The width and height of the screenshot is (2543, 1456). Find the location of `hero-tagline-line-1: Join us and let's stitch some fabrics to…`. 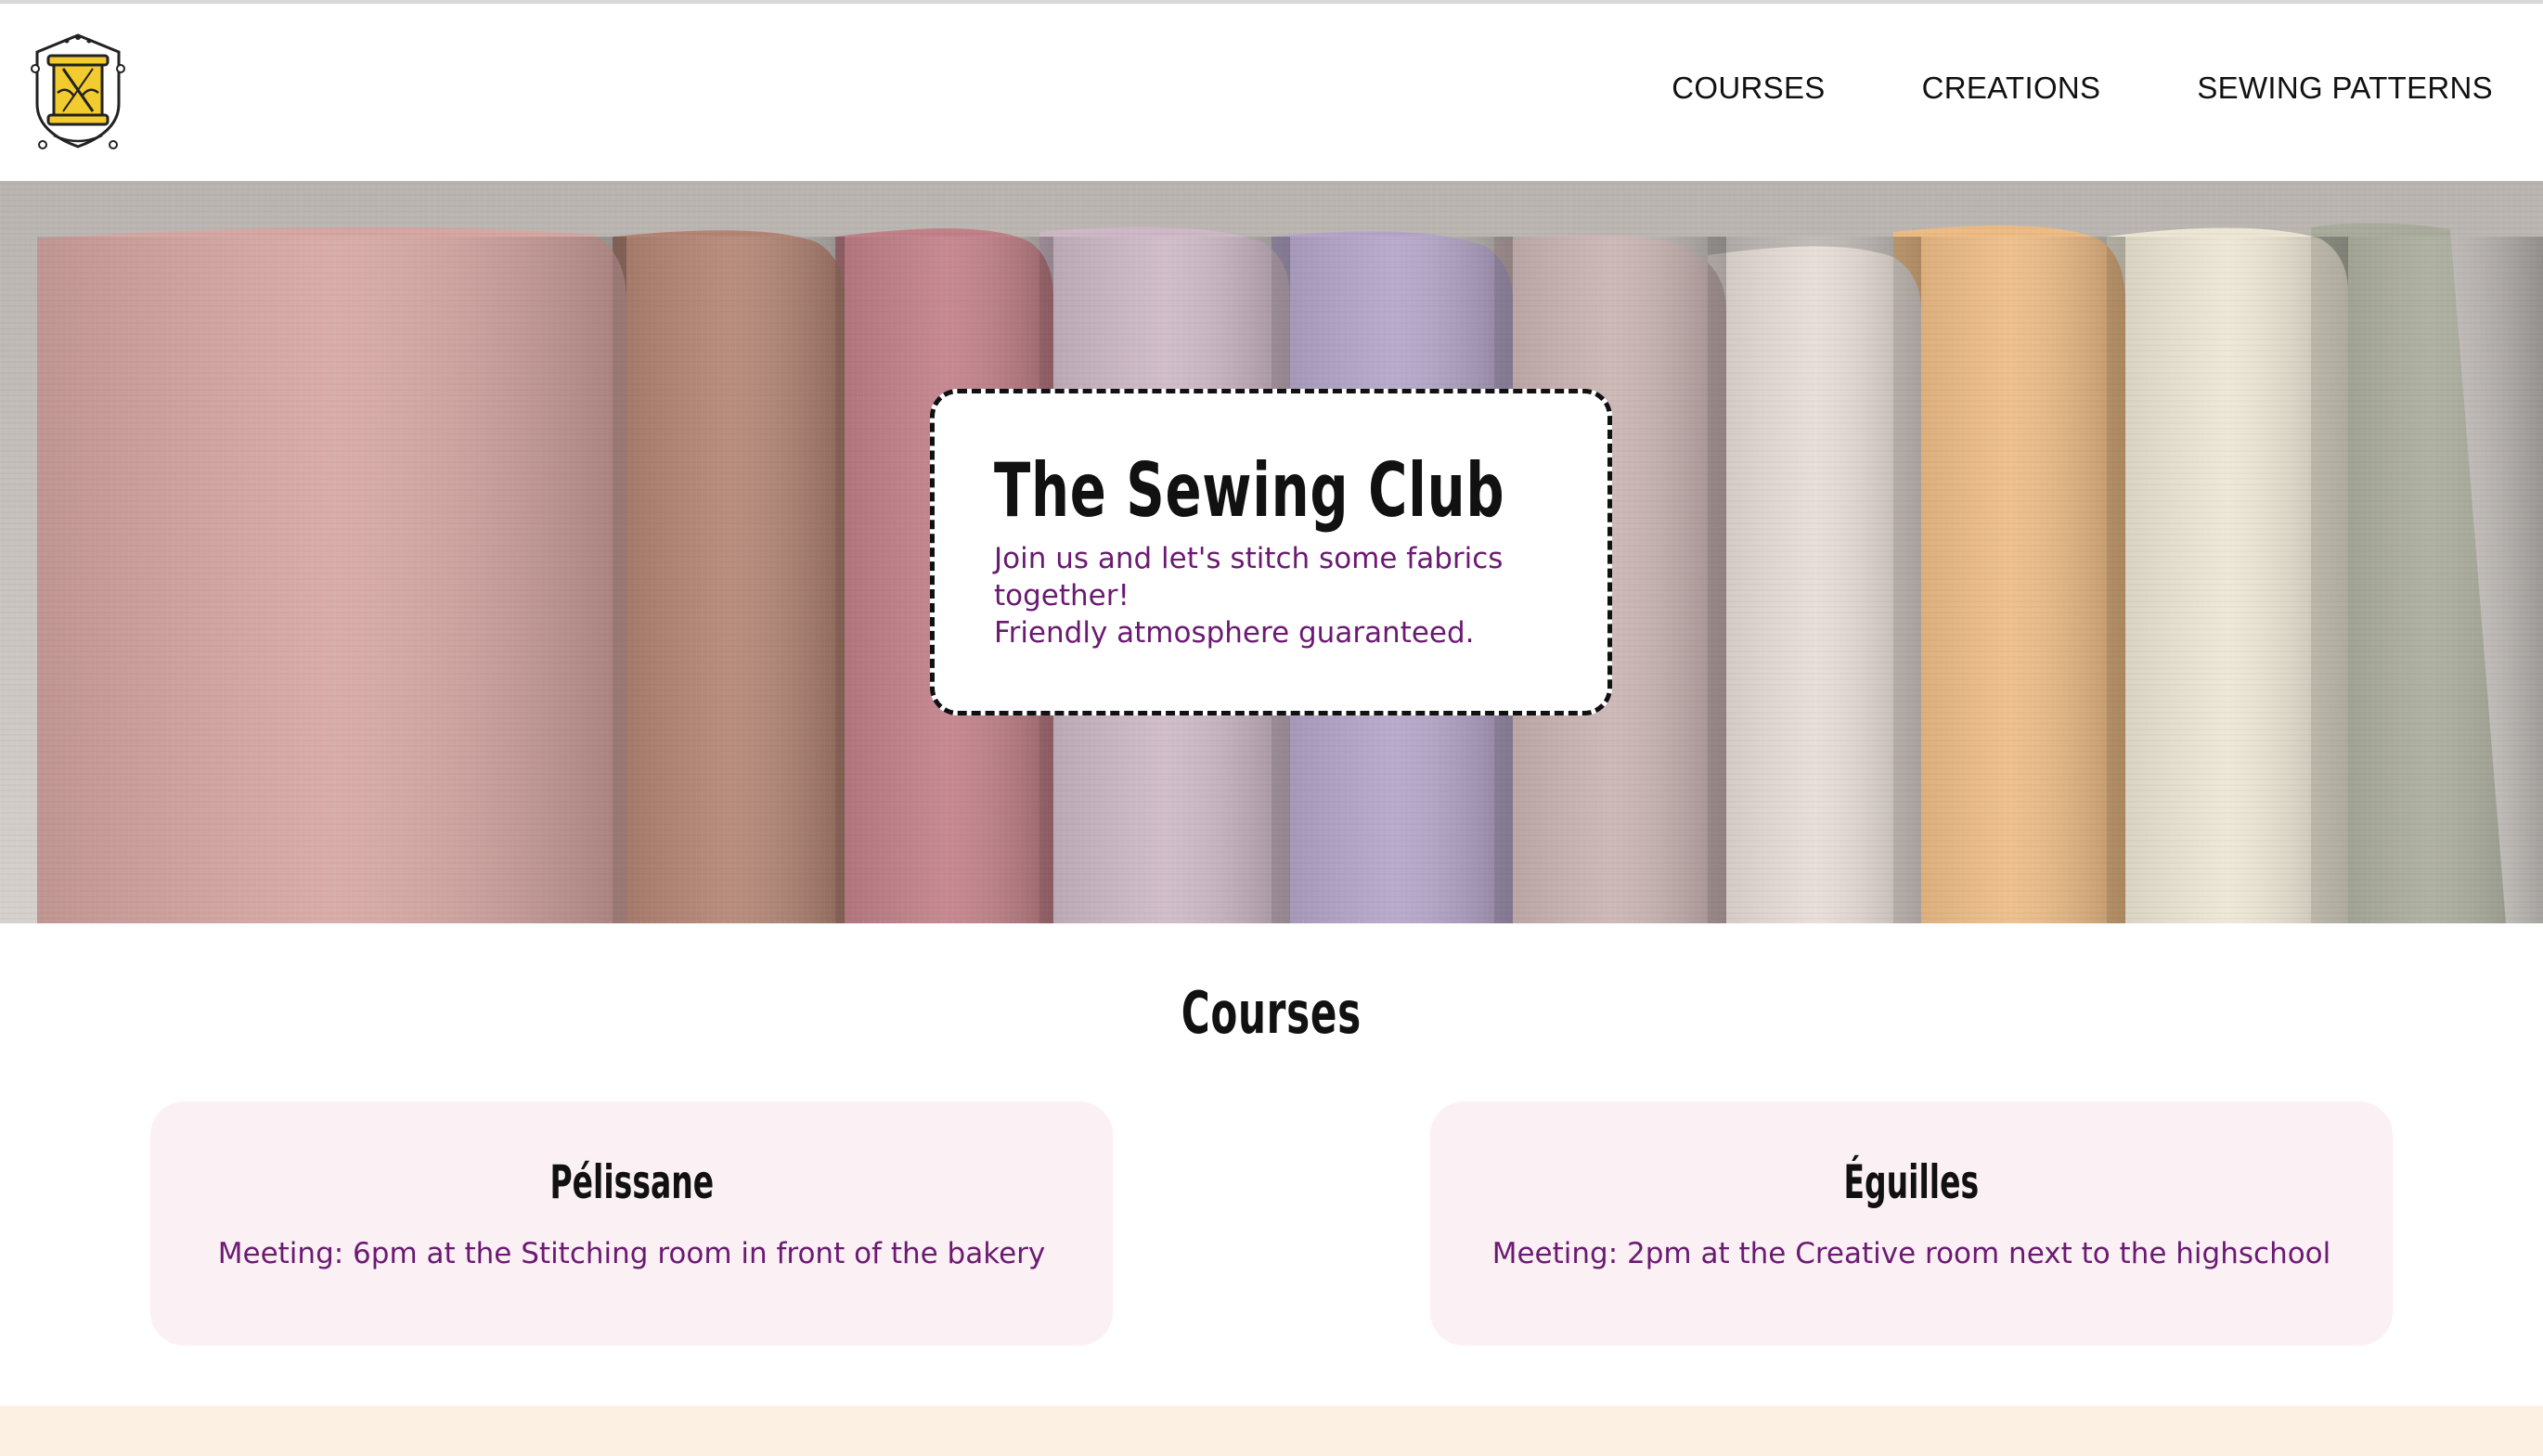

hero-tagline-line-1: Join us and let's stitch some fabrics to… is located at coordinates (1249, 577).